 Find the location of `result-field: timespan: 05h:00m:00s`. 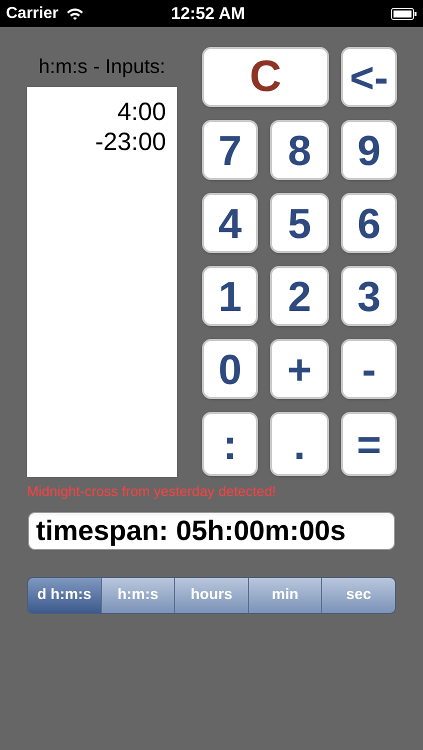

result-field: timespan: 05h:00m:00s is located at coordinates (211, 531).